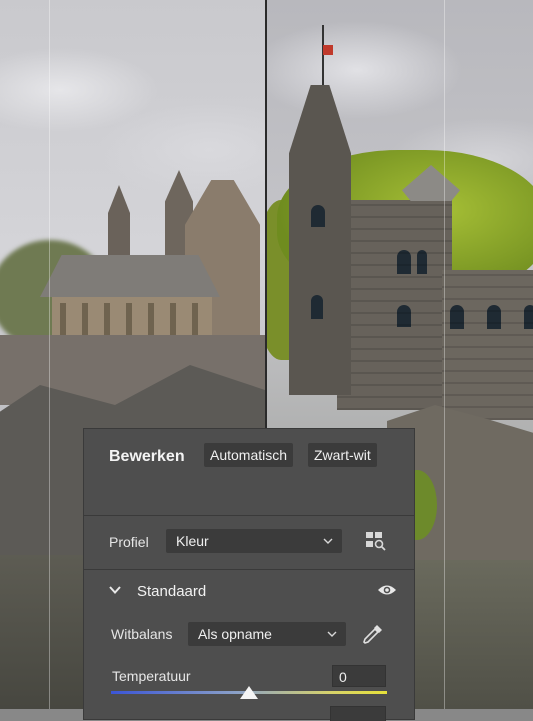  I want to click on temperature-label: Temperatuur, so click(151, 676).